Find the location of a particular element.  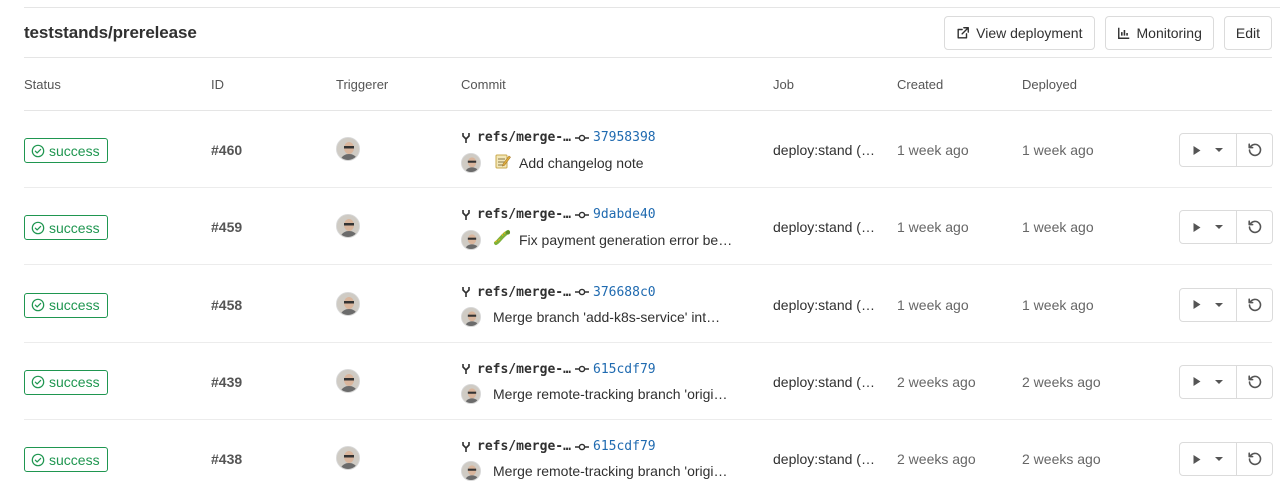

monitoring-button: Monitoring is located at coordinates (1159, 32).